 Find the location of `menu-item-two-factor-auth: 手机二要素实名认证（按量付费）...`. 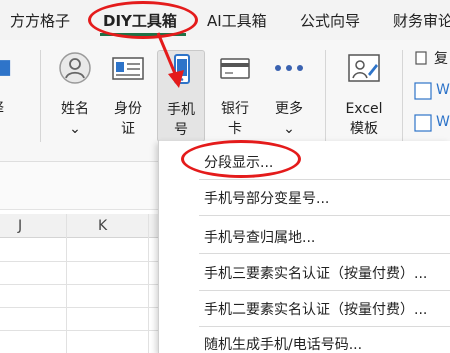

menu-item-two-factor-auth: 手机二要素实名认证（按量付费）... is located at coordinates (315, 309).